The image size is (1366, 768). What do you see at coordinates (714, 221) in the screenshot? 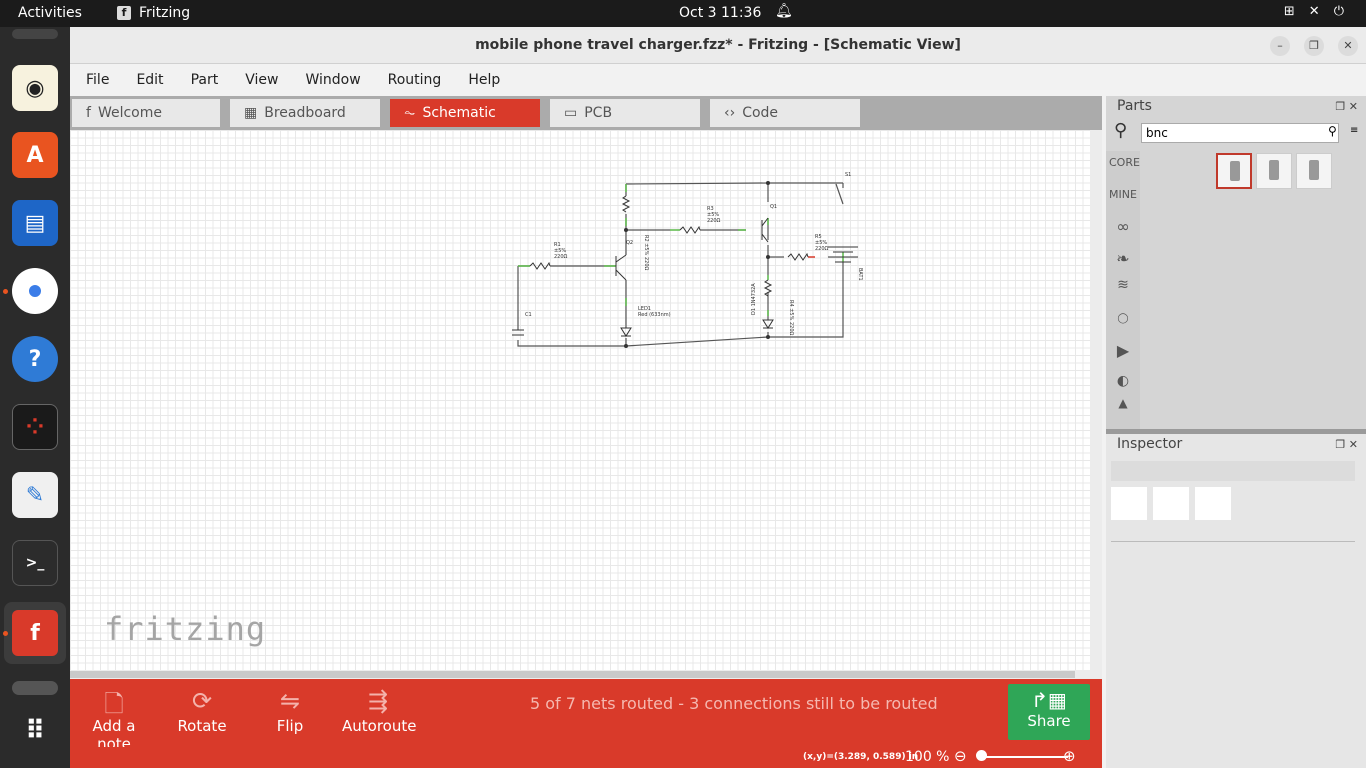
I see `label-r3-val: 220Ω` at bounding box center [714, 221].